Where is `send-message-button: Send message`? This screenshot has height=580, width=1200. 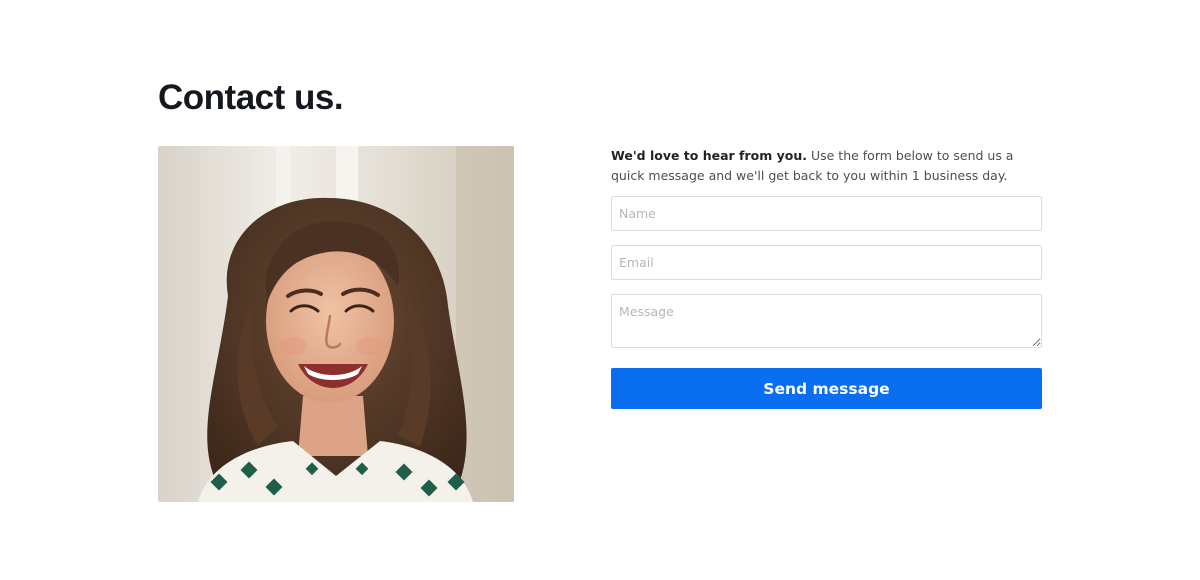 send-message-button: Send message is located at coordinates (826, 388).